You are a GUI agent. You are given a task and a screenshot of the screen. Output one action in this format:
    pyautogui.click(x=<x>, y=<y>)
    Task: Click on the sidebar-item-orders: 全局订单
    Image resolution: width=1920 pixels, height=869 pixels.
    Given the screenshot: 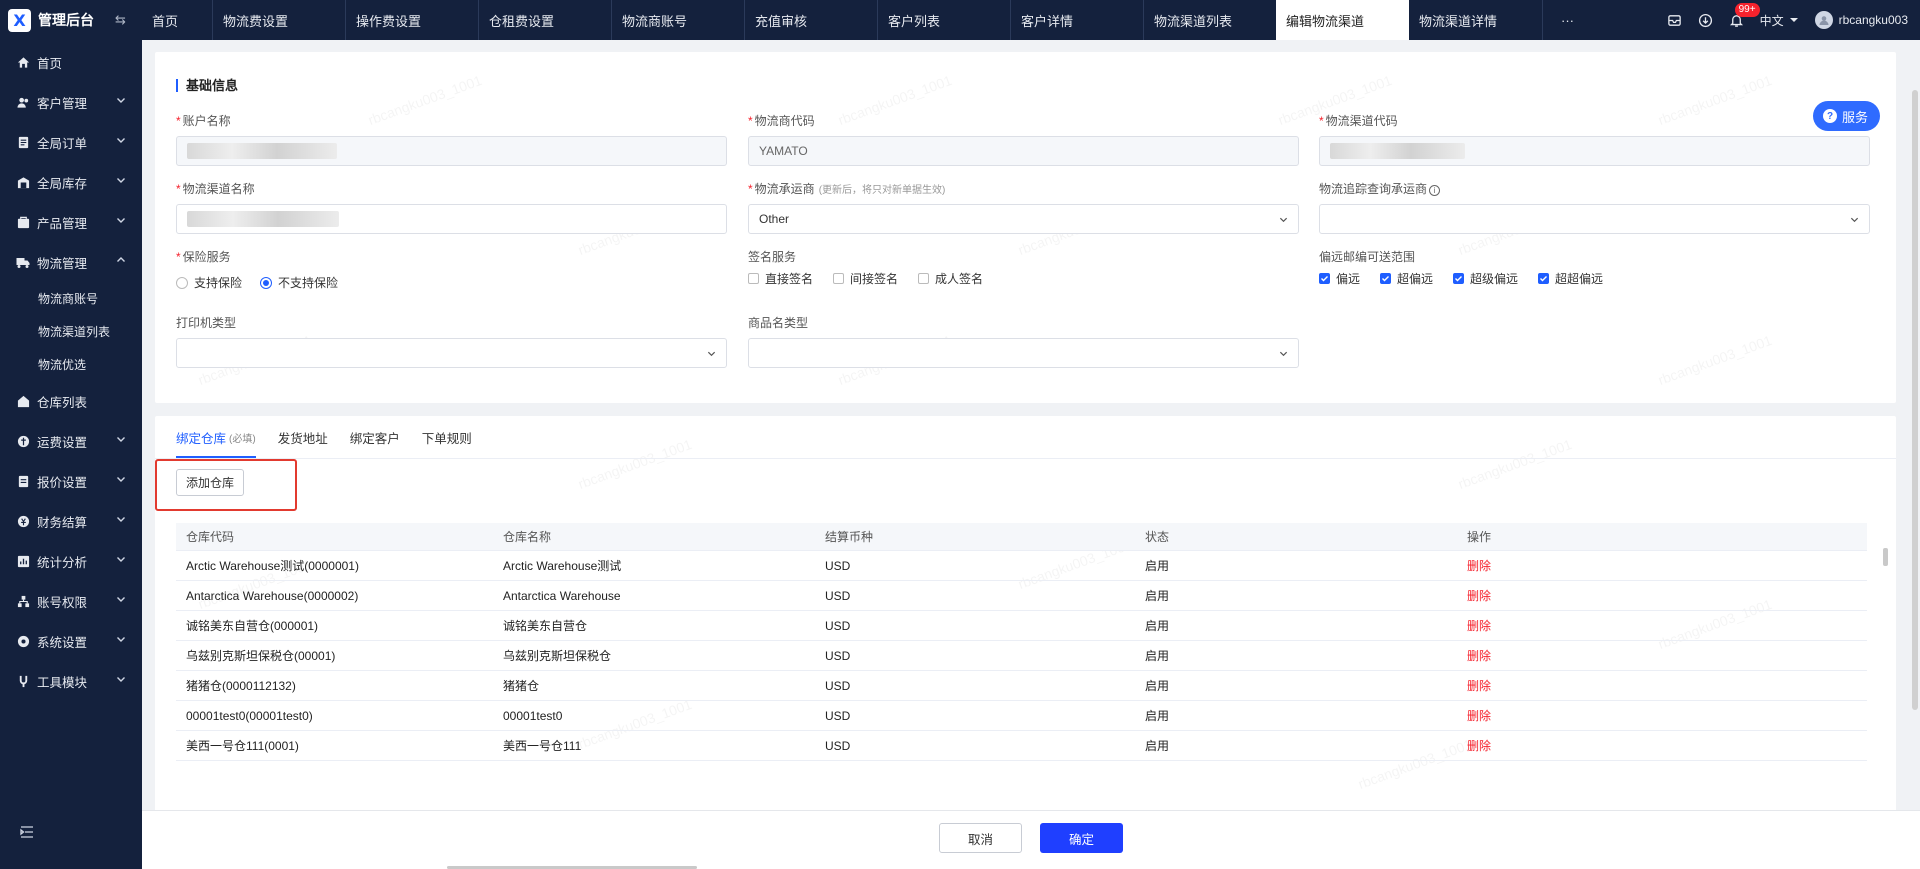 What is the action you would take?
    pyautogui.click(x=71, y=142)
    